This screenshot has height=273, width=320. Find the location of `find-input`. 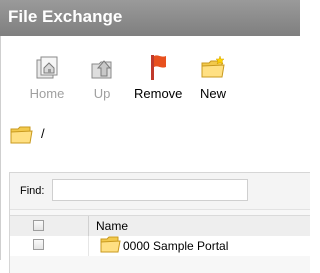

find-input is located at coordinates (150, 190).